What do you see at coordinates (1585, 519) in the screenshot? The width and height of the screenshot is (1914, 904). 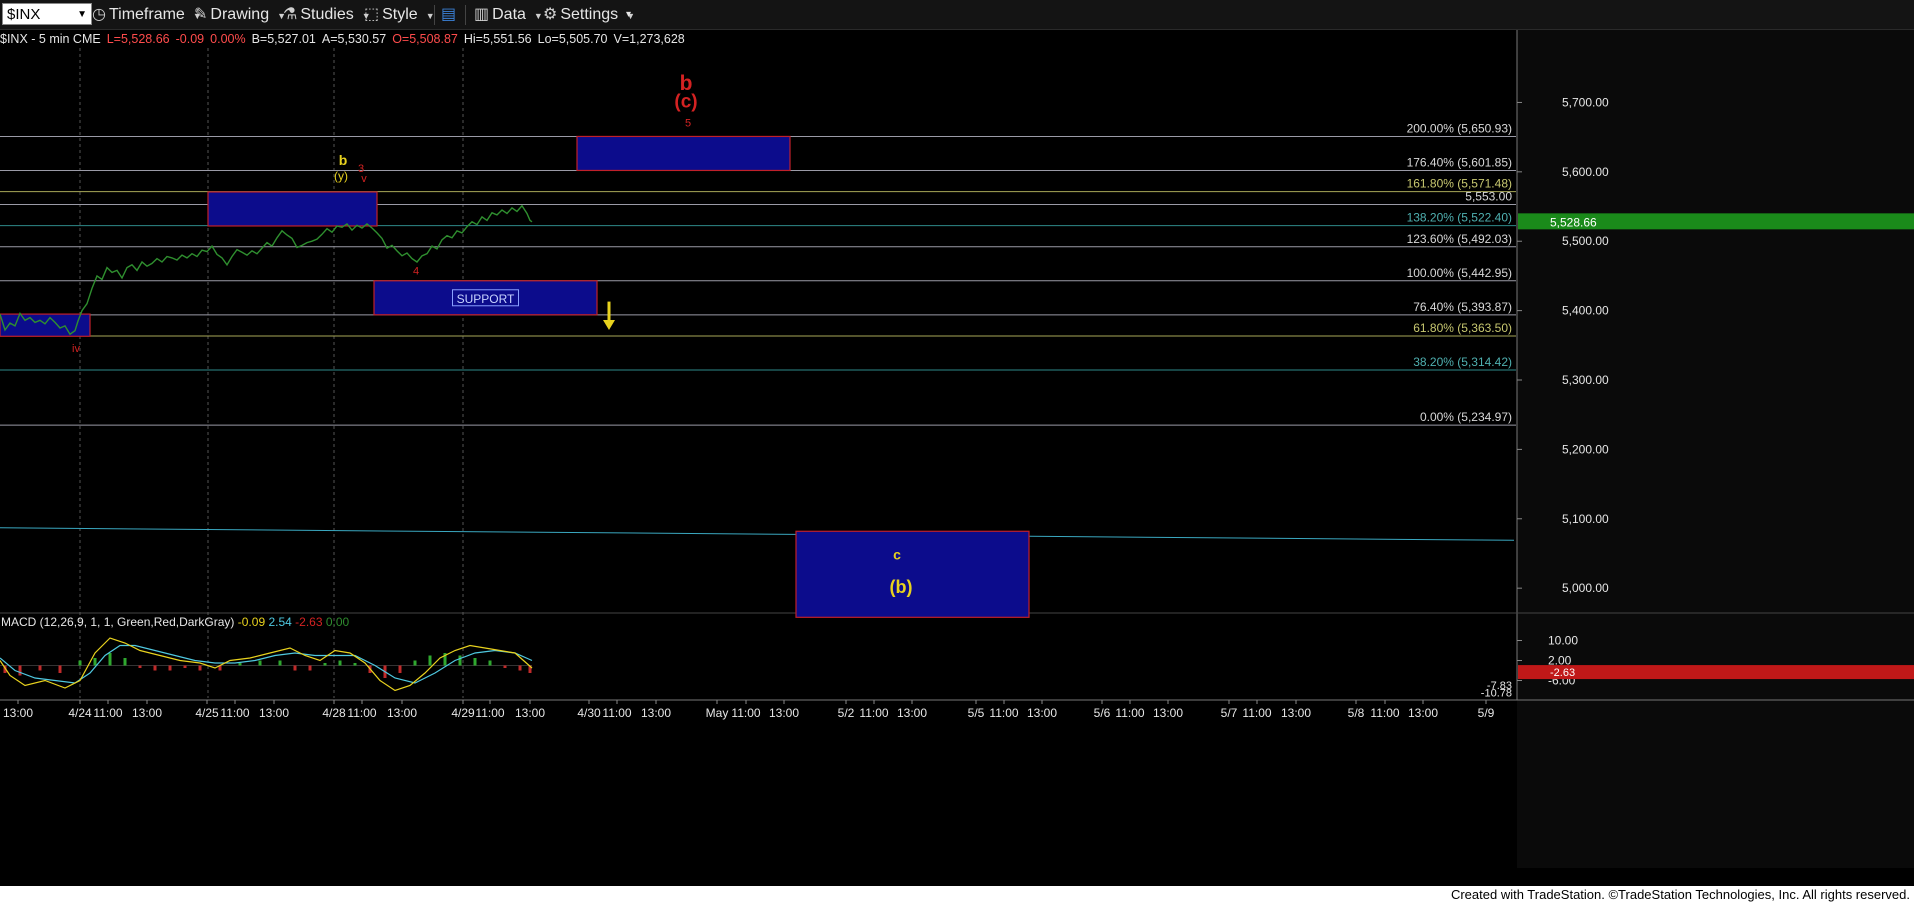 I see `price-tick-label: 5,100.00` at bounding box center [1585, 519].